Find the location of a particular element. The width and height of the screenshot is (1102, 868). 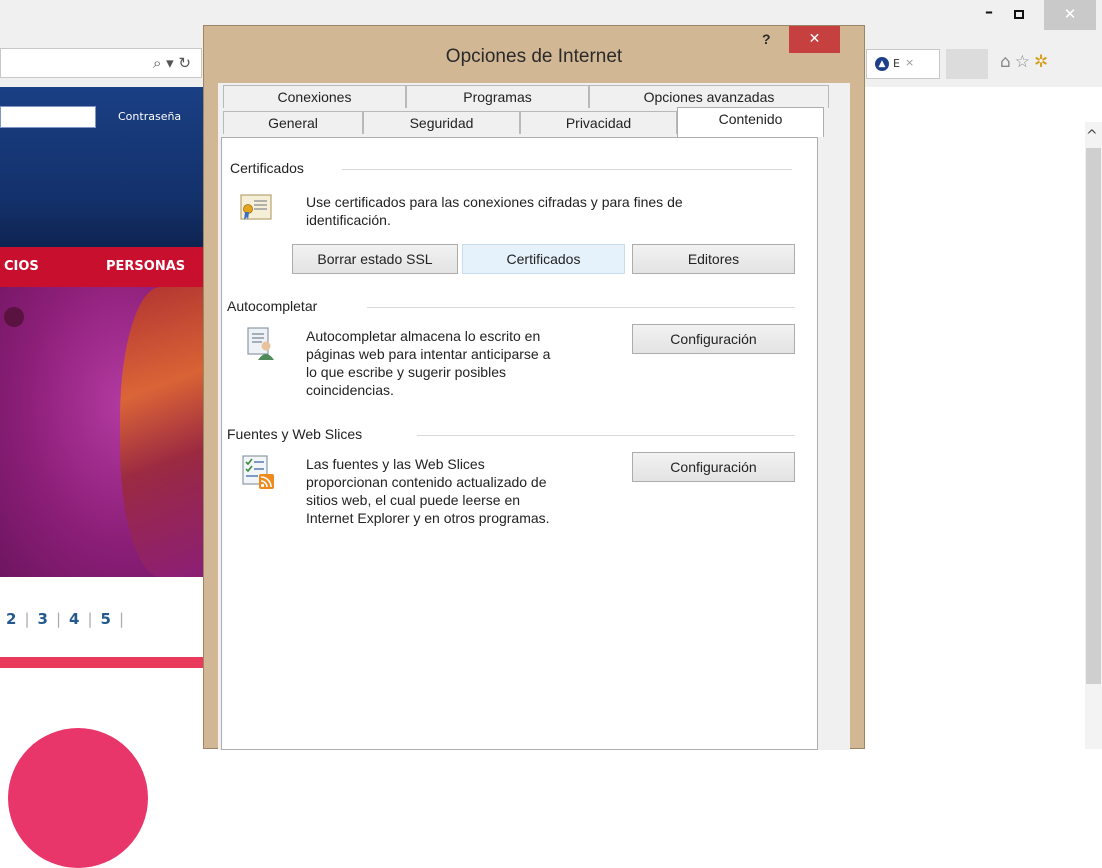

feeds-icon is located at coordinates (258, 472).